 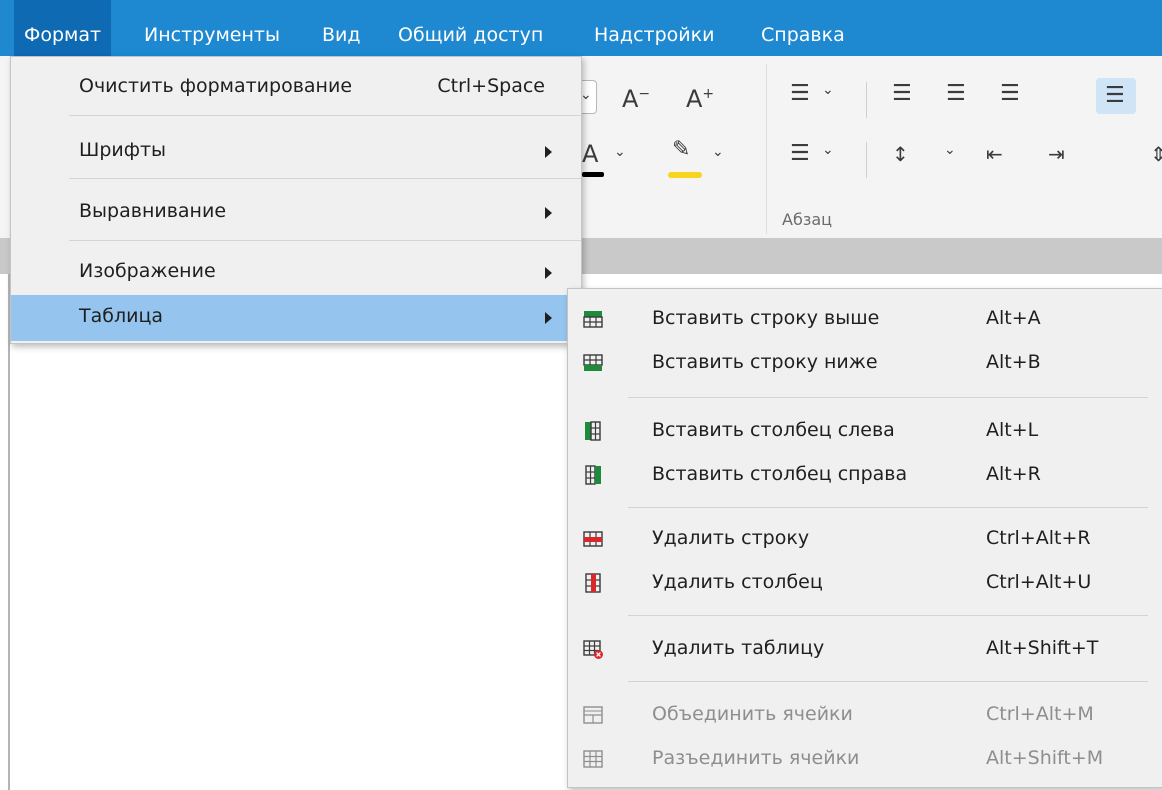 I want to click on menu-item-shortcut: Alt+R, so click(x=1013, y=474).